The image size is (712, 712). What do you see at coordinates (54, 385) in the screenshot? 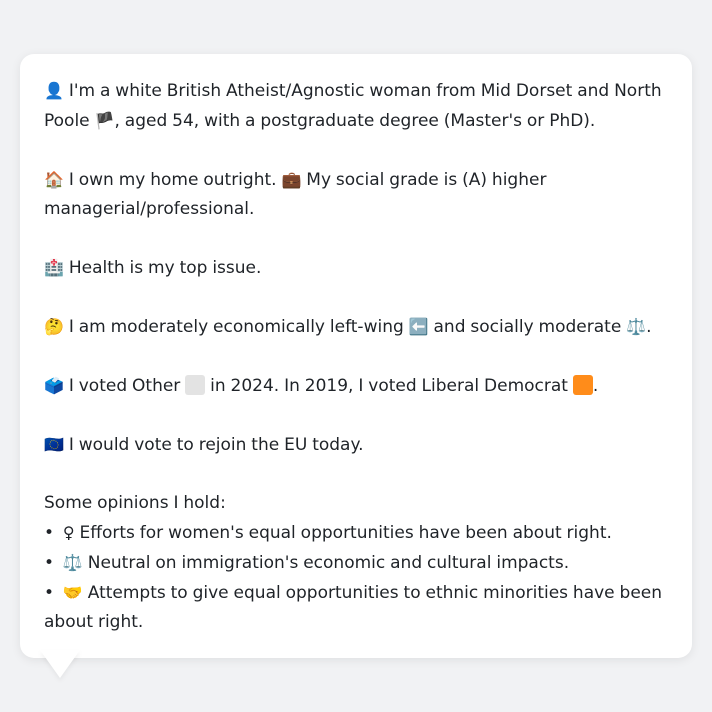
I see `ballot-box-icon: 🗳️` at bounding box center [54, 385].